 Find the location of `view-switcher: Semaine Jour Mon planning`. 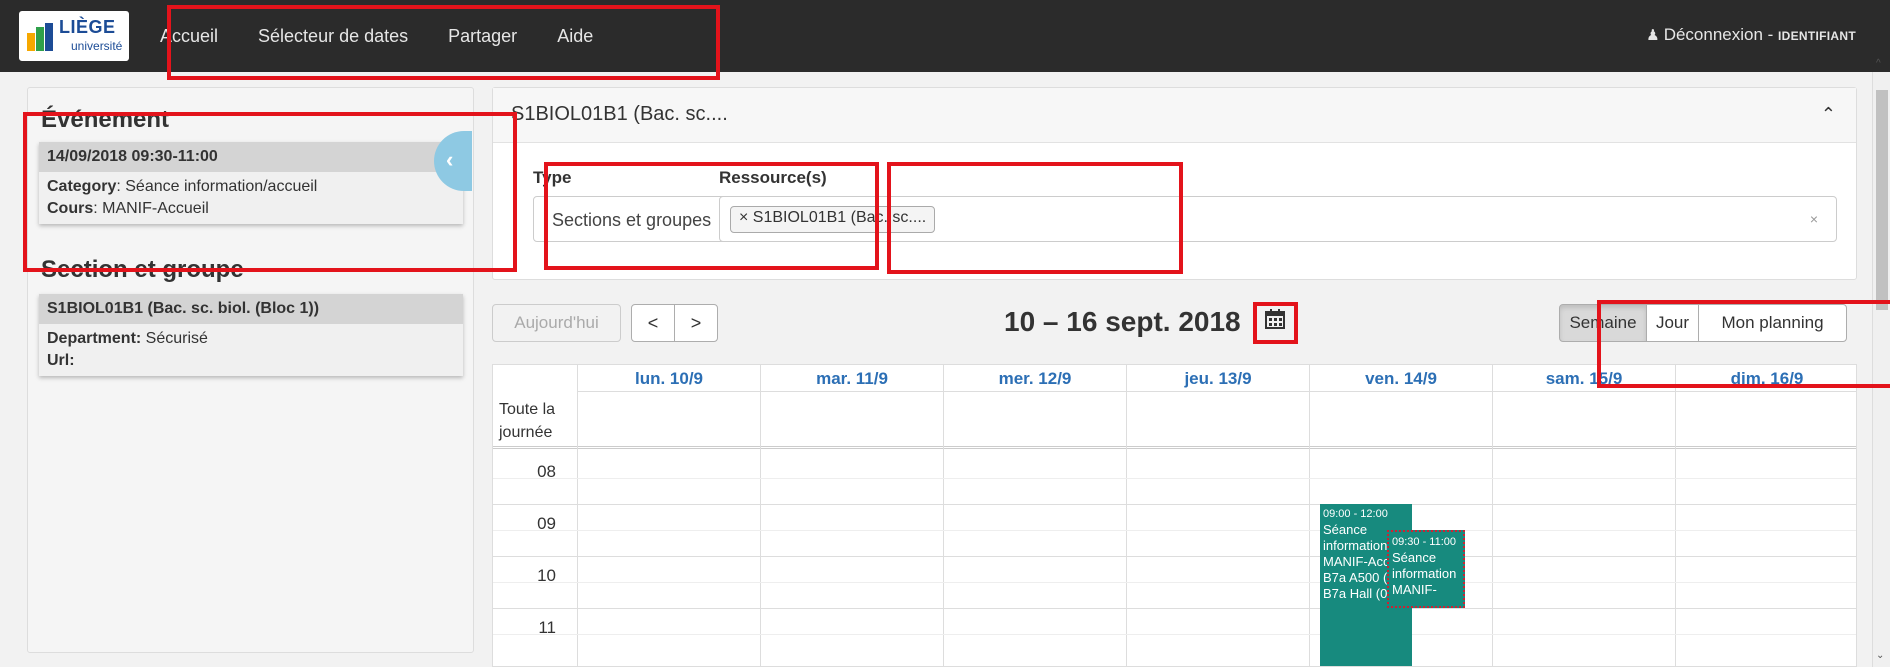

view-switcher: Semaine Jour Mon planning is located at coordinates (1703, 323).